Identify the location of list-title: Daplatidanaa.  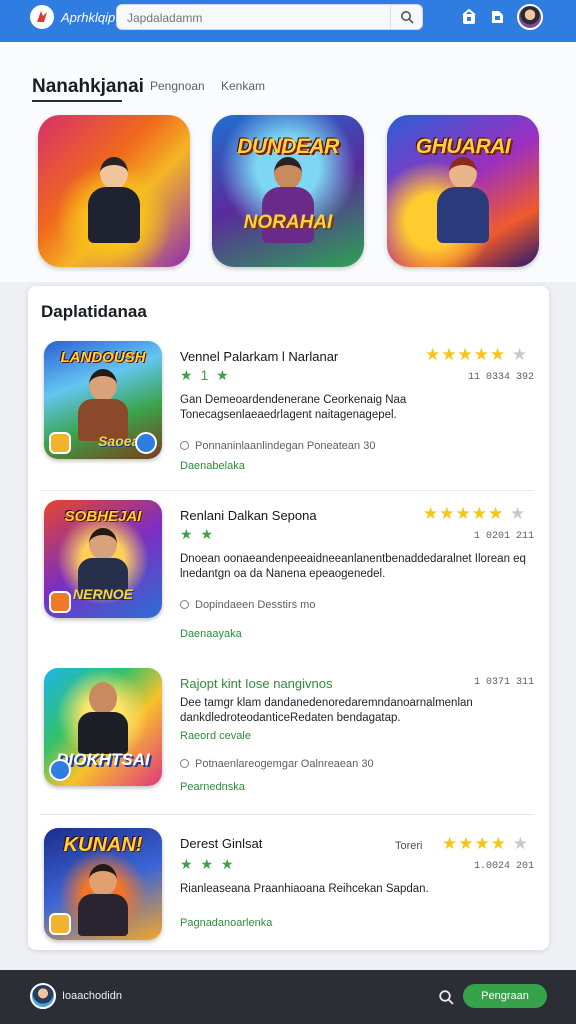
(94, 311).